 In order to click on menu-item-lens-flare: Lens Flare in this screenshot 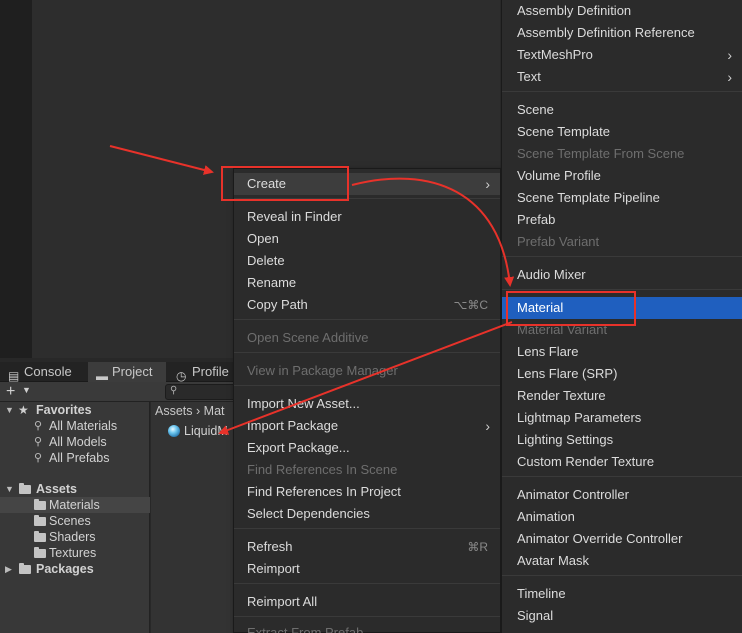, I will do `click(622, 352)`.